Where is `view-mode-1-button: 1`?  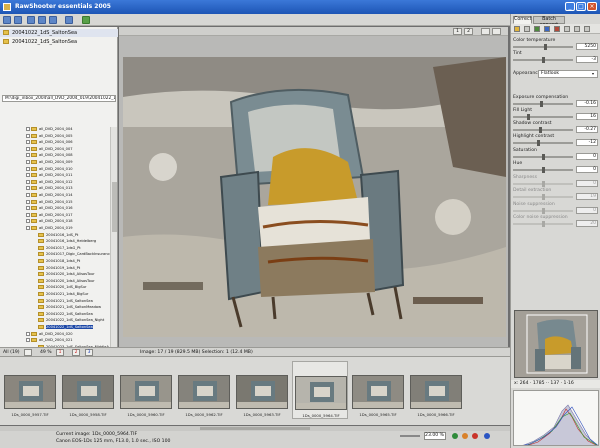
view-mode-1-button: 1 is located at coordinates (457, 31).